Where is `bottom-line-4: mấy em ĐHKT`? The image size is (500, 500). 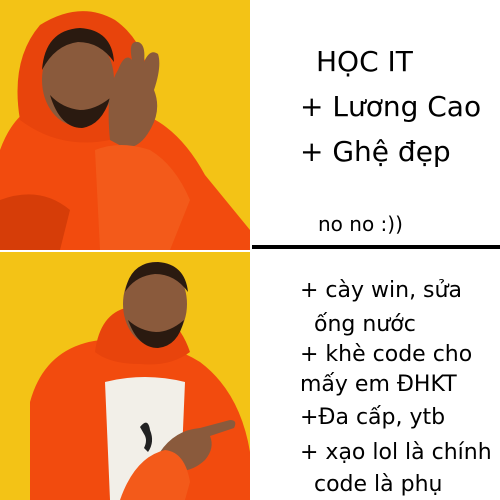 bottom-line-4: mấy em ĐHKT is located at coordinates (378, 384).